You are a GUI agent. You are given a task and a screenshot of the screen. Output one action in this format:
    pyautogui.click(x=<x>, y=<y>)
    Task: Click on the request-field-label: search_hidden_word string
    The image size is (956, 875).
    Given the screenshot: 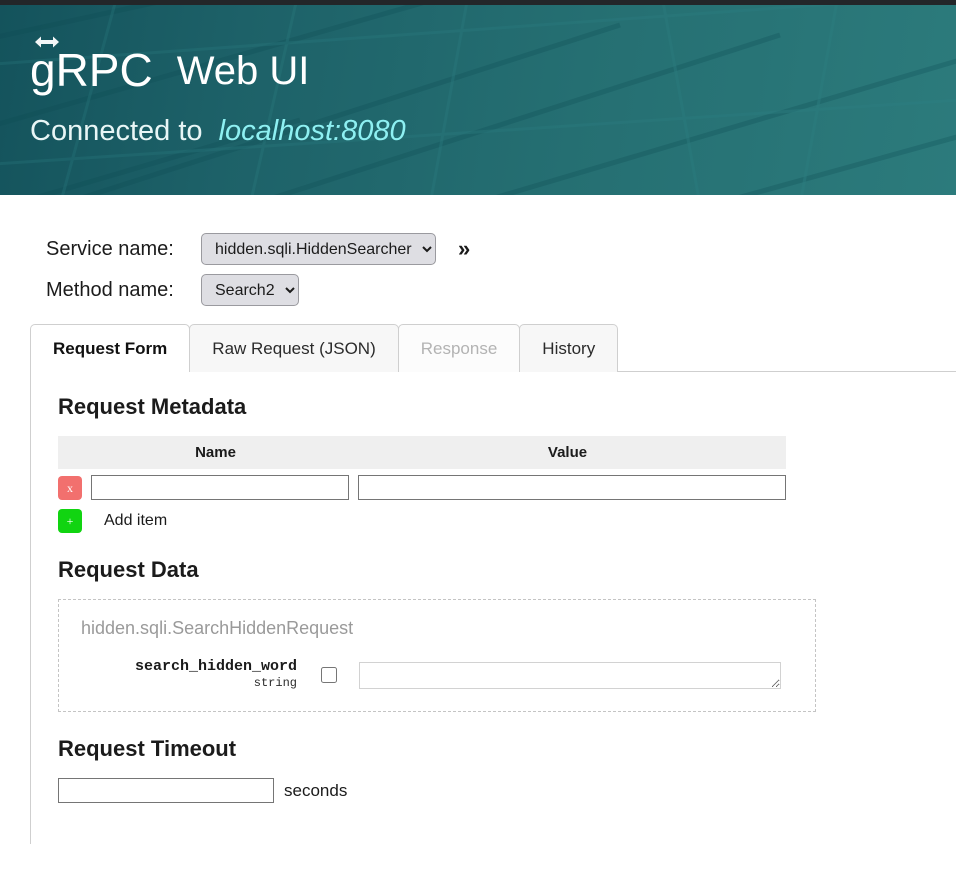 What is the action you would take?
    pyautogui.click(x=192, y=674)
    